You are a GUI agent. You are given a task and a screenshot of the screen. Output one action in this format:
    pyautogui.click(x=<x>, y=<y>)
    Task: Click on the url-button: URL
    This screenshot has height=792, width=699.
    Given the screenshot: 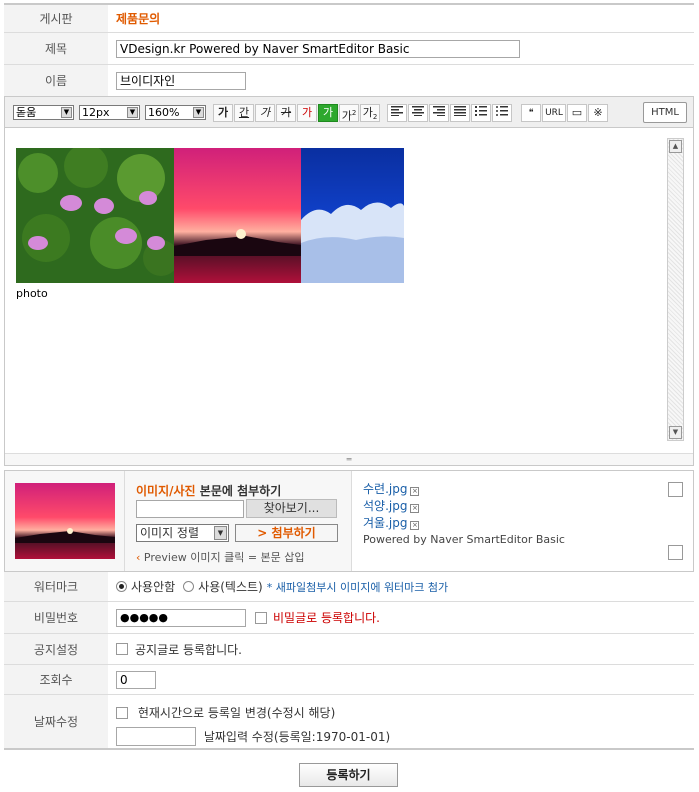 What is the action you would take?
    pyautogui.click(x=554, y=113)
    